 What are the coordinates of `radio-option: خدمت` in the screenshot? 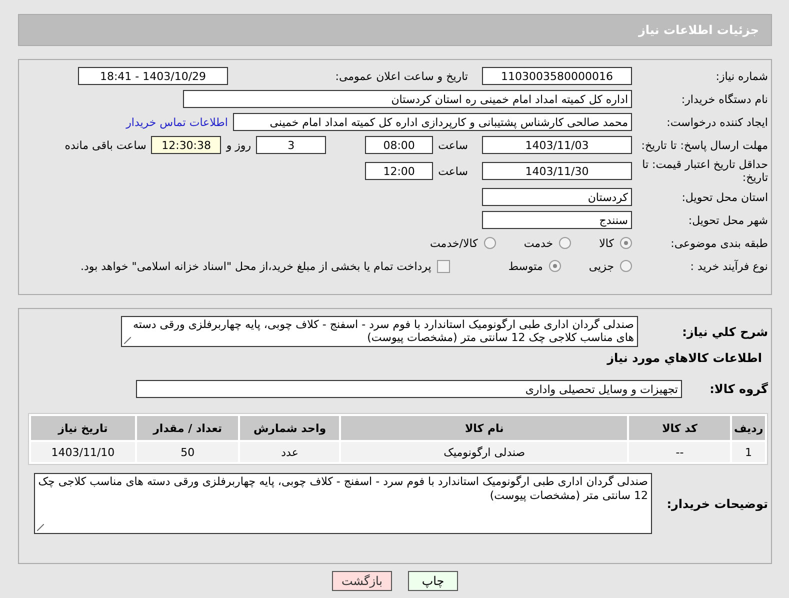 It's located at (548, 243).